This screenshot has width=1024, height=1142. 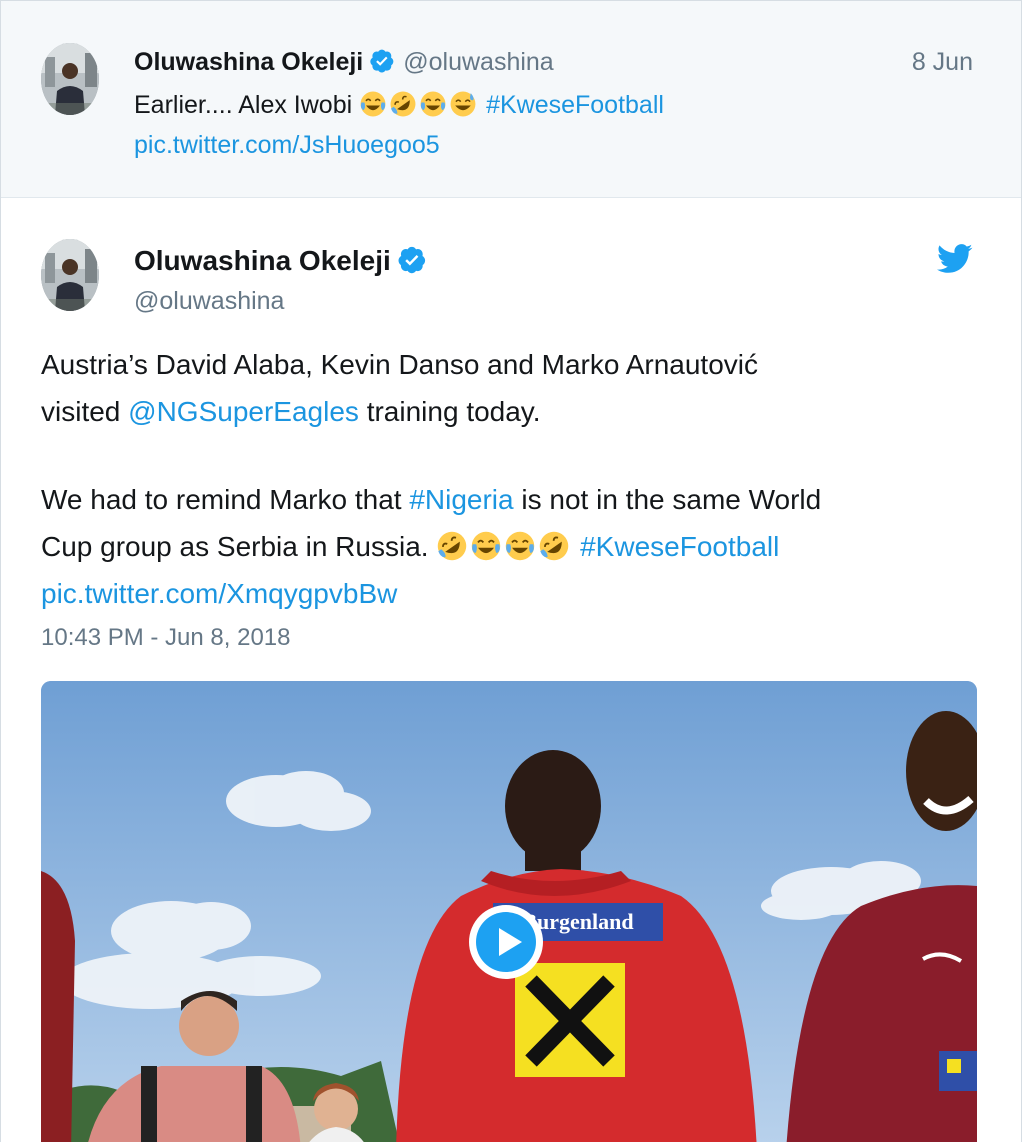 I want to click on tweet-text: visited, so click(x=85, y=411).